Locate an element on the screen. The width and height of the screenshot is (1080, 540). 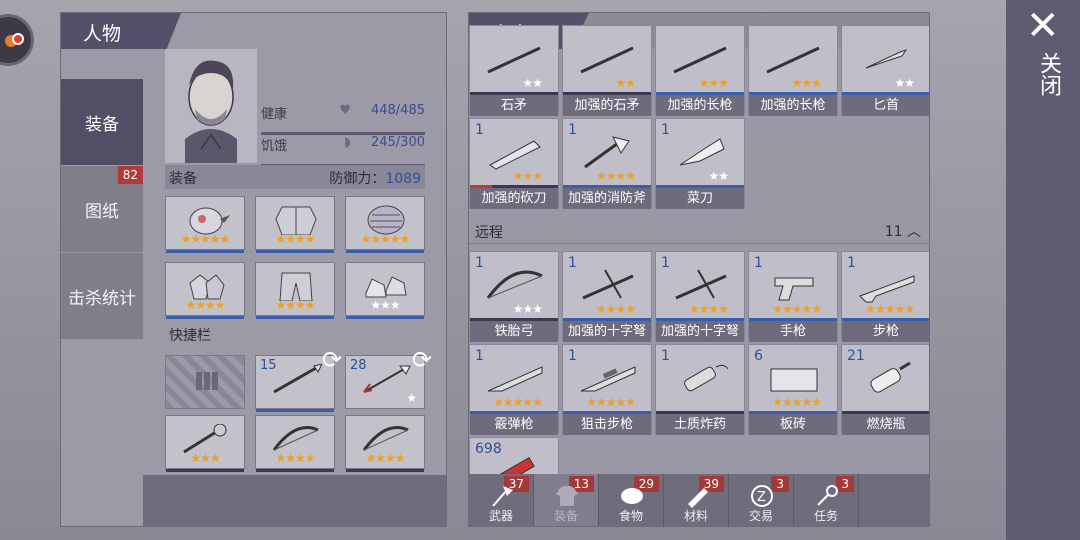
equip-slot-shield: ★★★★★ is located at coordinates (385, 224).